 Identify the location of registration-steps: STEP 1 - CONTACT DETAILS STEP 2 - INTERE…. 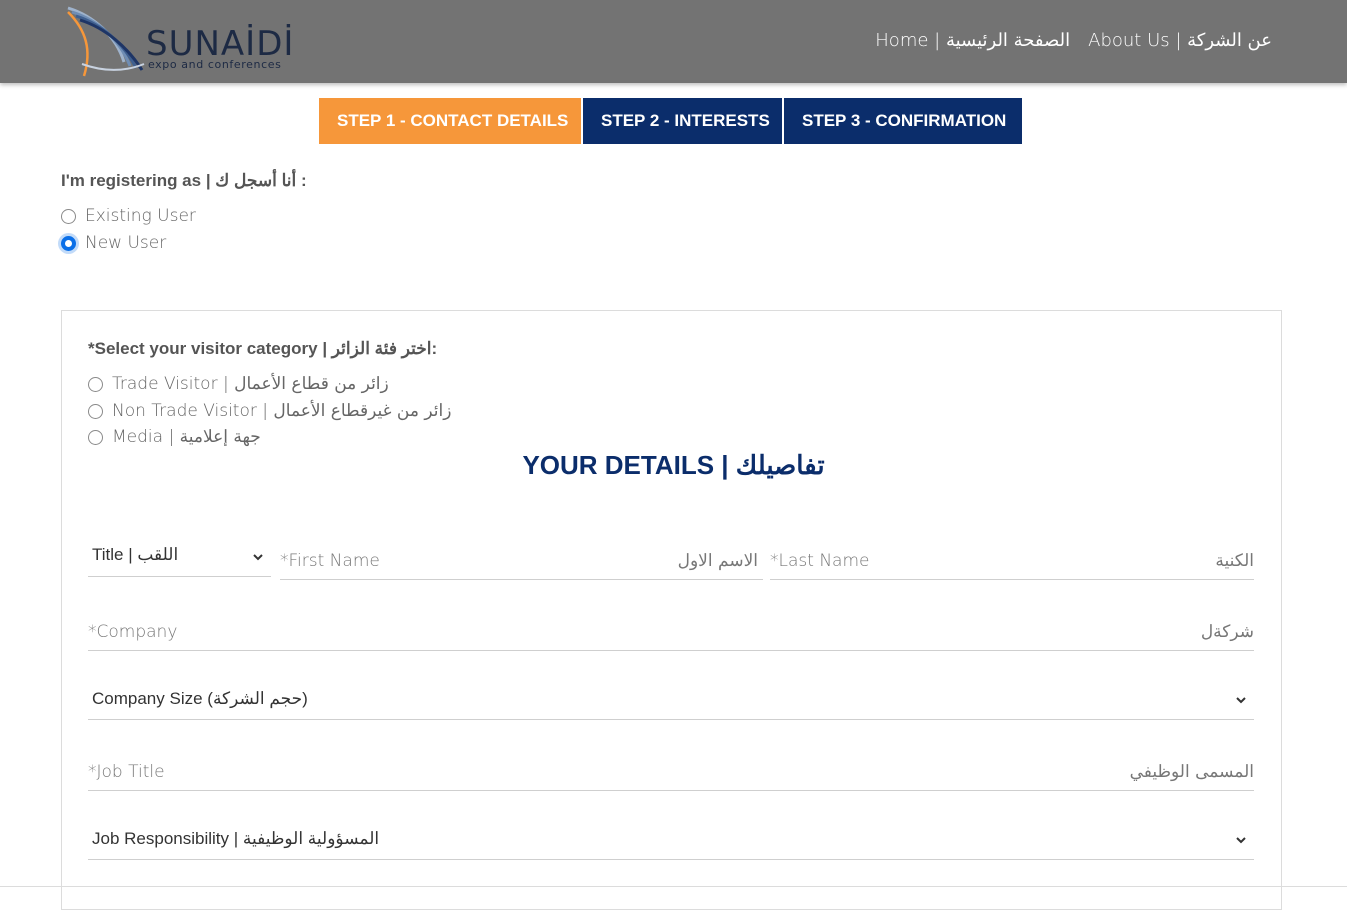
(670, 121).